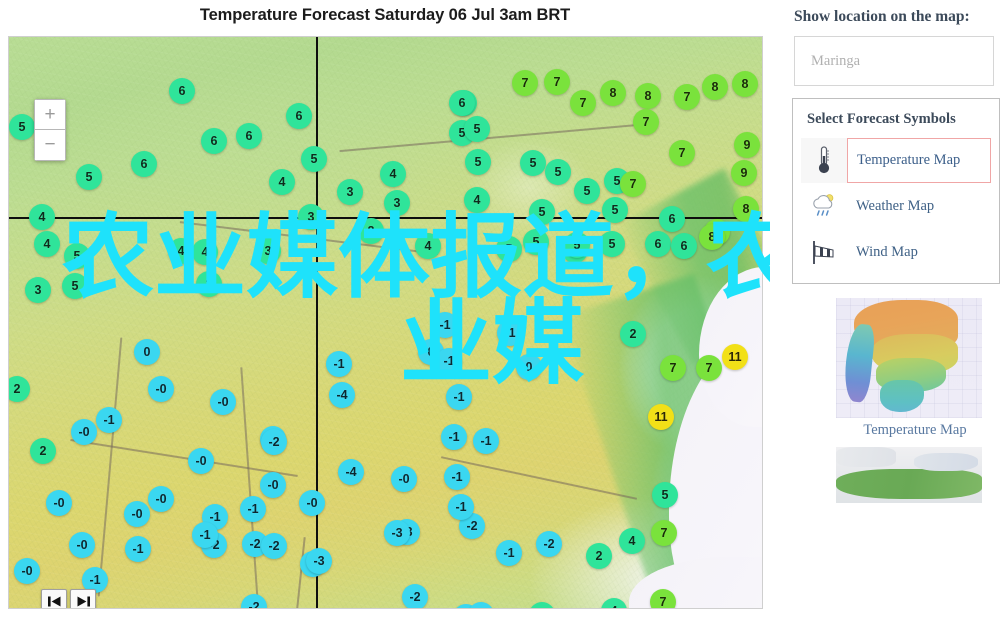 The width and height of the screenshot is (1002, 625). Describe the element at coordinates (919, 252) in the screenshot. I see `symbol-label-wind-map: Wind Map` at that location.